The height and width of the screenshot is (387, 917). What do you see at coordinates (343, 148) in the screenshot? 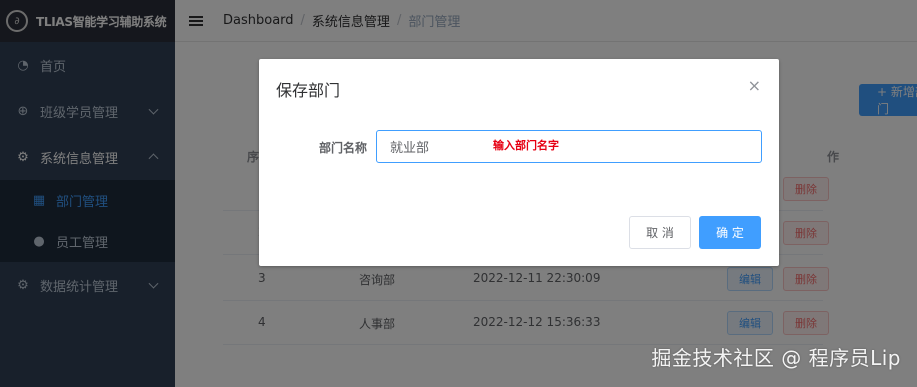
I see `department-name-label: 部门名称` at bounding box center [343, 148].